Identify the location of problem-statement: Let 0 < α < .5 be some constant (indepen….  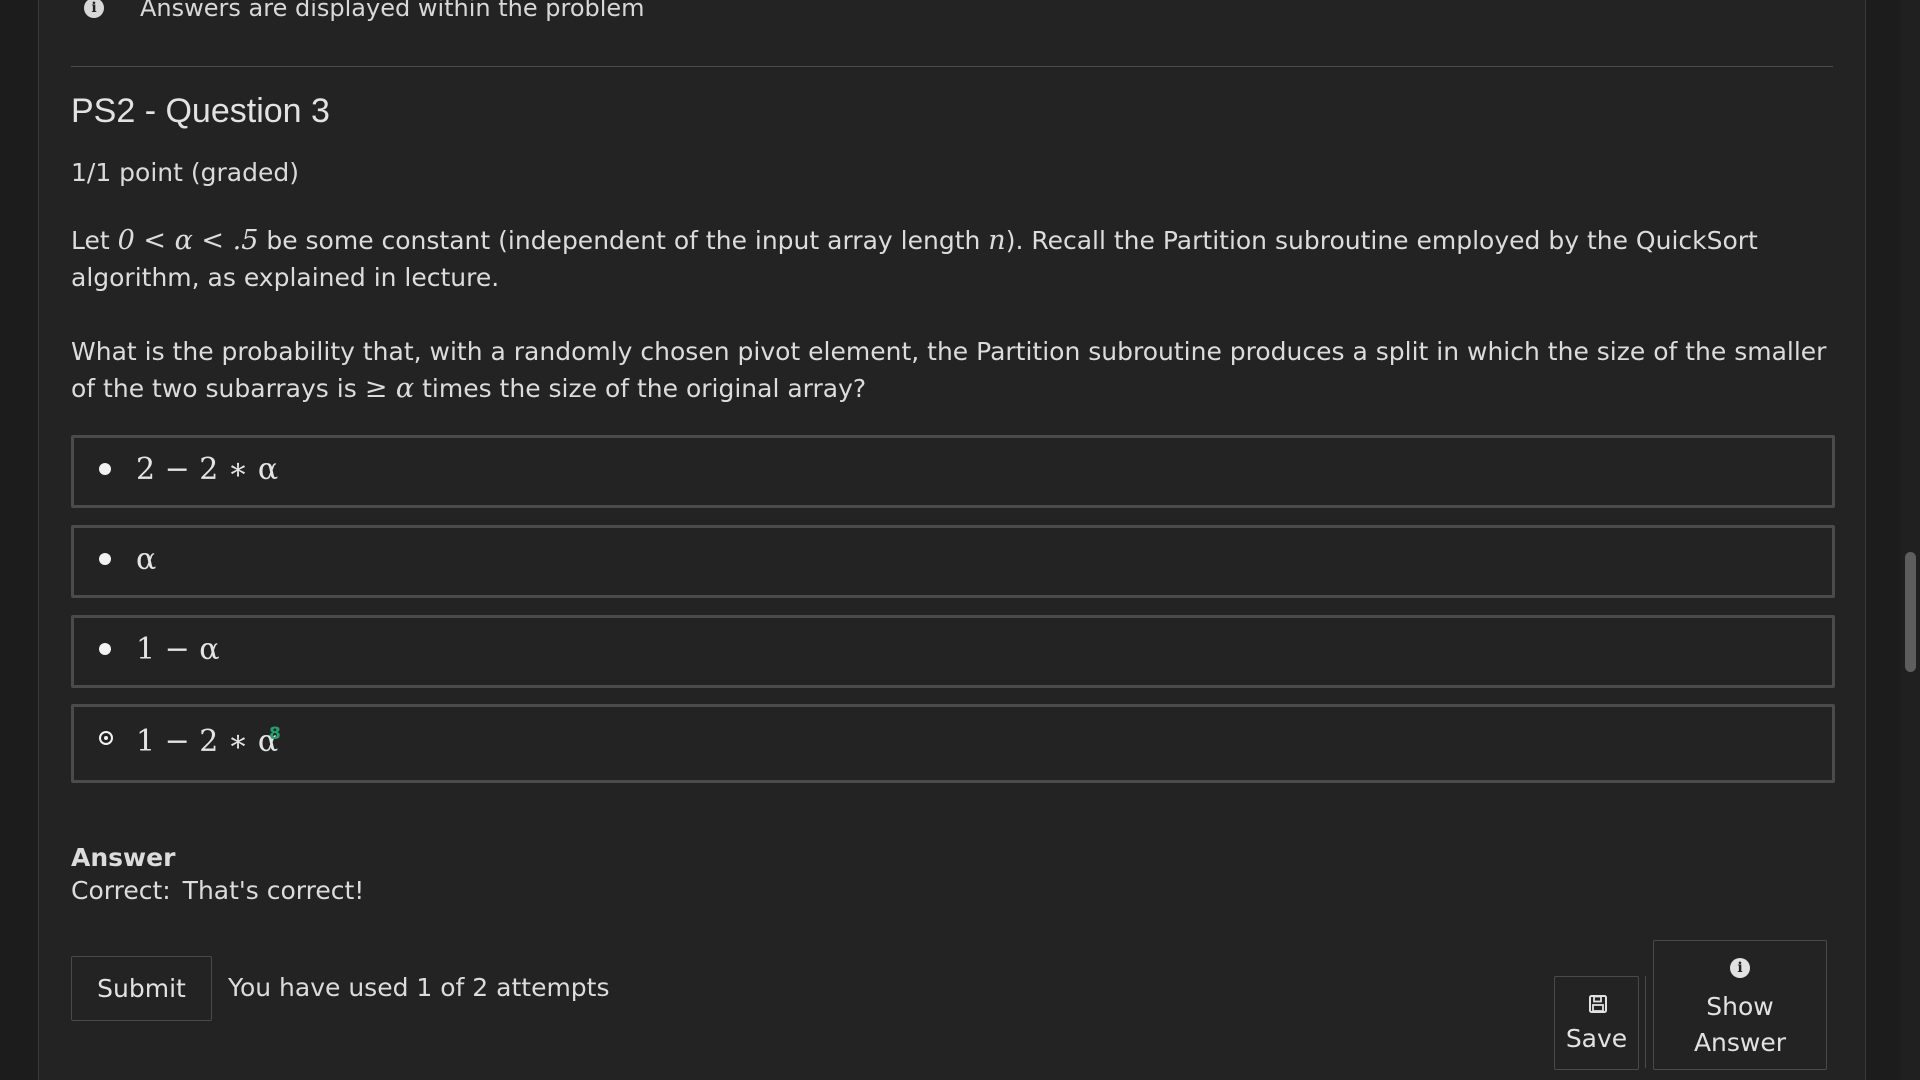
(951, 259).